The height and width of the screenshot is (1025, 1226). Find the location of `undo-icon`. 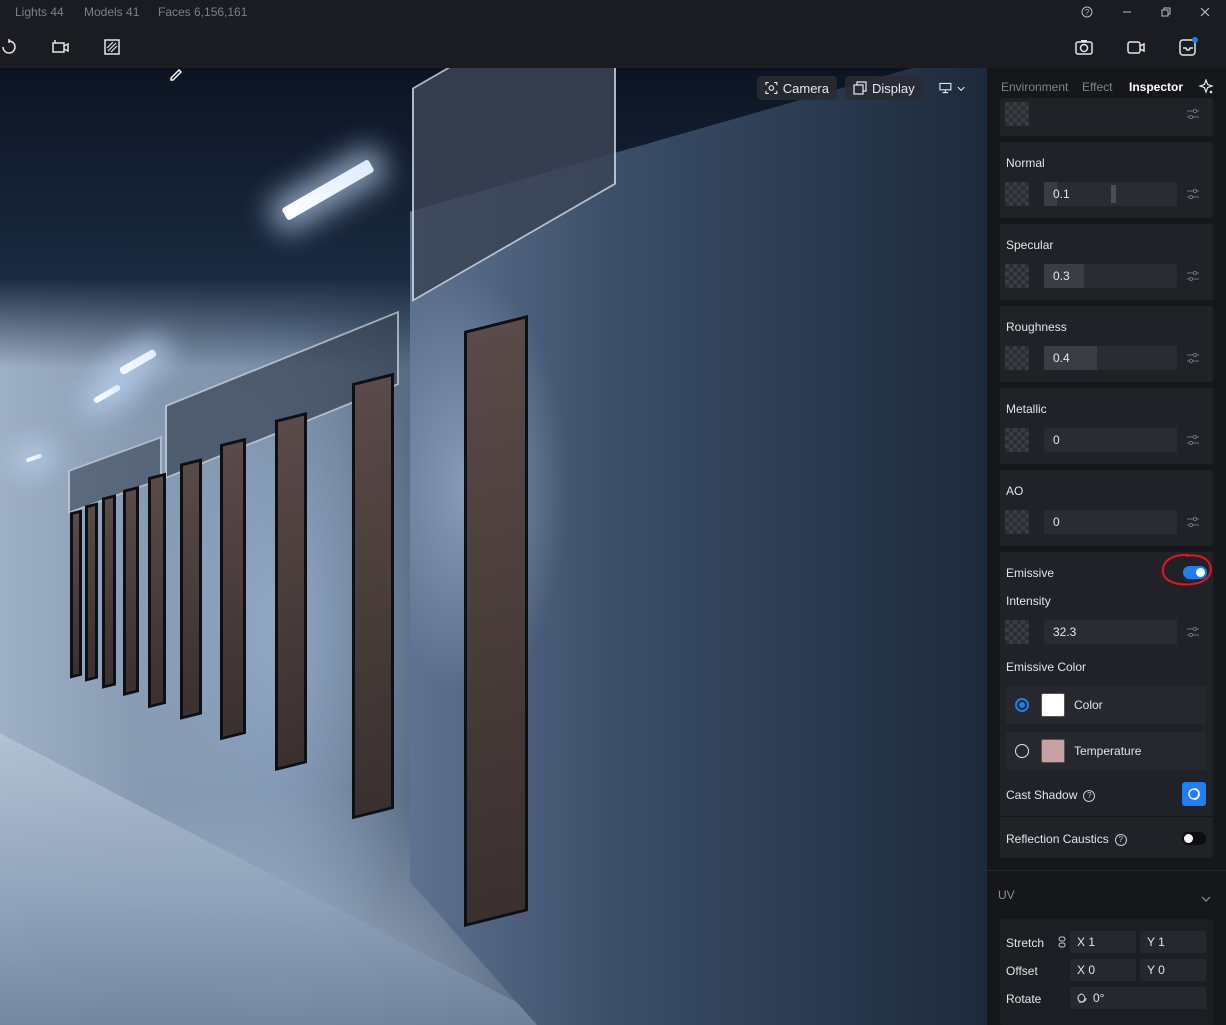

undo-icon is located at coordinates (11, 47).